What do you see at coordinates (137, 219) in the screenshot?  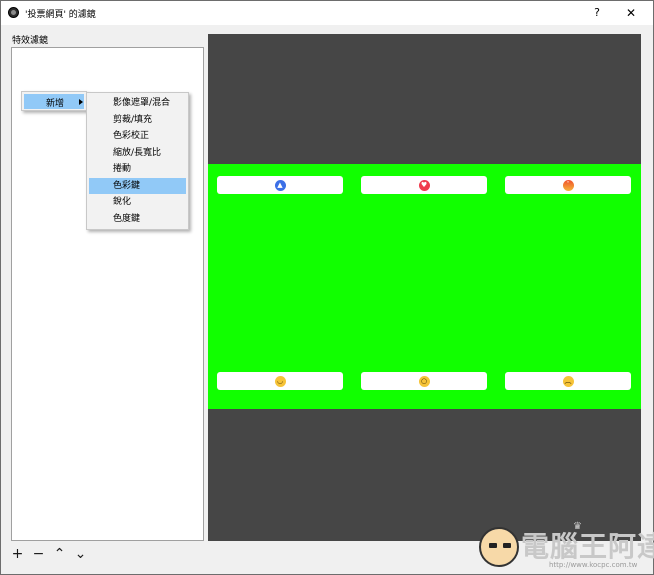 I see `submenu-item-chroma-key: 色度鍵` at bounding box center [137, 219].